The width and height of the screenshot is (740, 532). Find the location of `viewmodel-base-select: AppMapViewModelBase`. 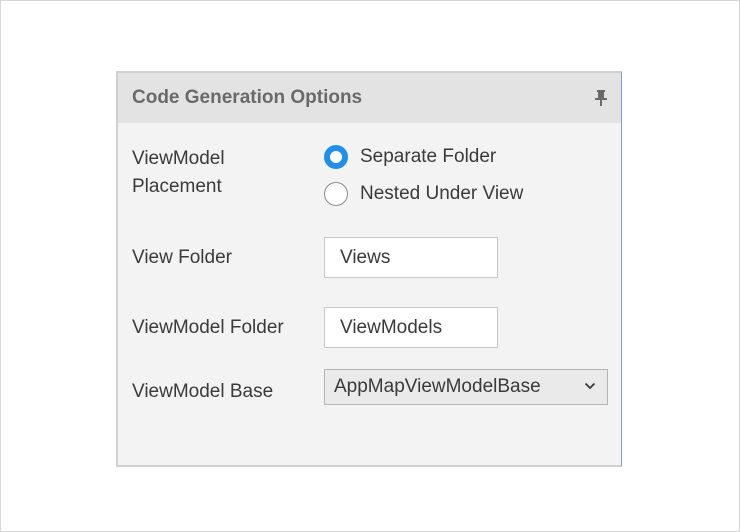

viewmodel-base-select: AppMapViewModelBase is located at coordinates (466, 387).